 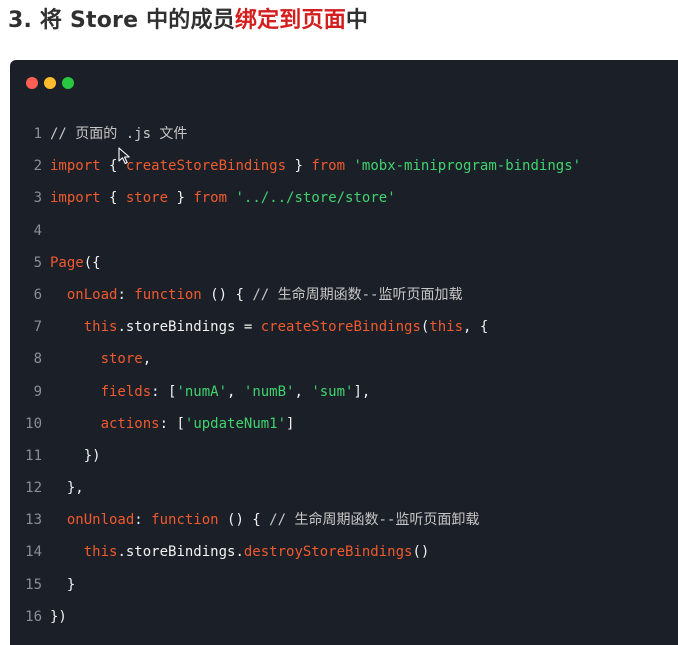 What do you see at coordinates (33, 616) in the screenshot?
I see `line-number: 16` at bounding box center [33, 616].